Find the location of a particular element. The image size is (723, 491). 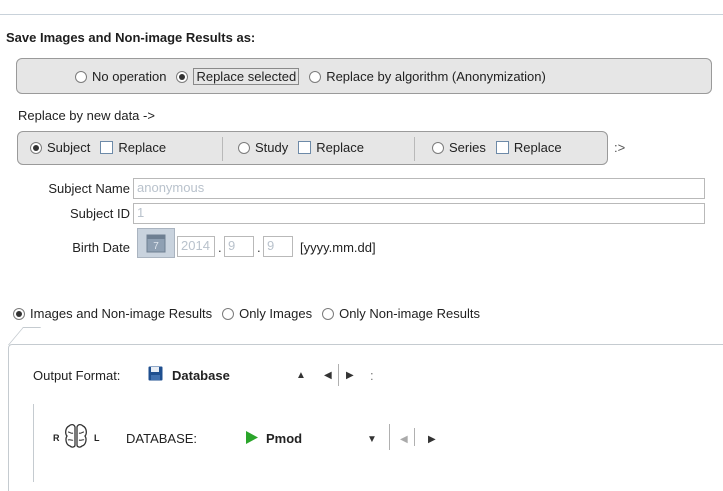

birth-day-field: 9 is located at coordinates (278, 246).